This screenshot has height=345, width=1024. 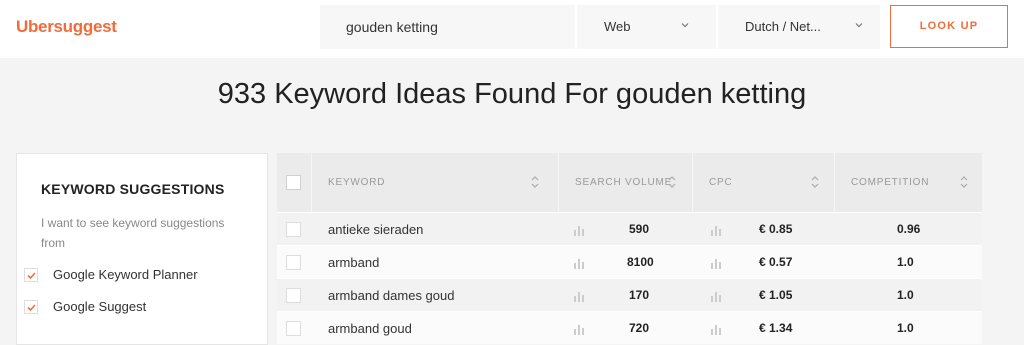 What do you see at coordinates (640, 262) in the screenshot?
I see `search-volume-cell: 8100` at bounding box center [640, 262].